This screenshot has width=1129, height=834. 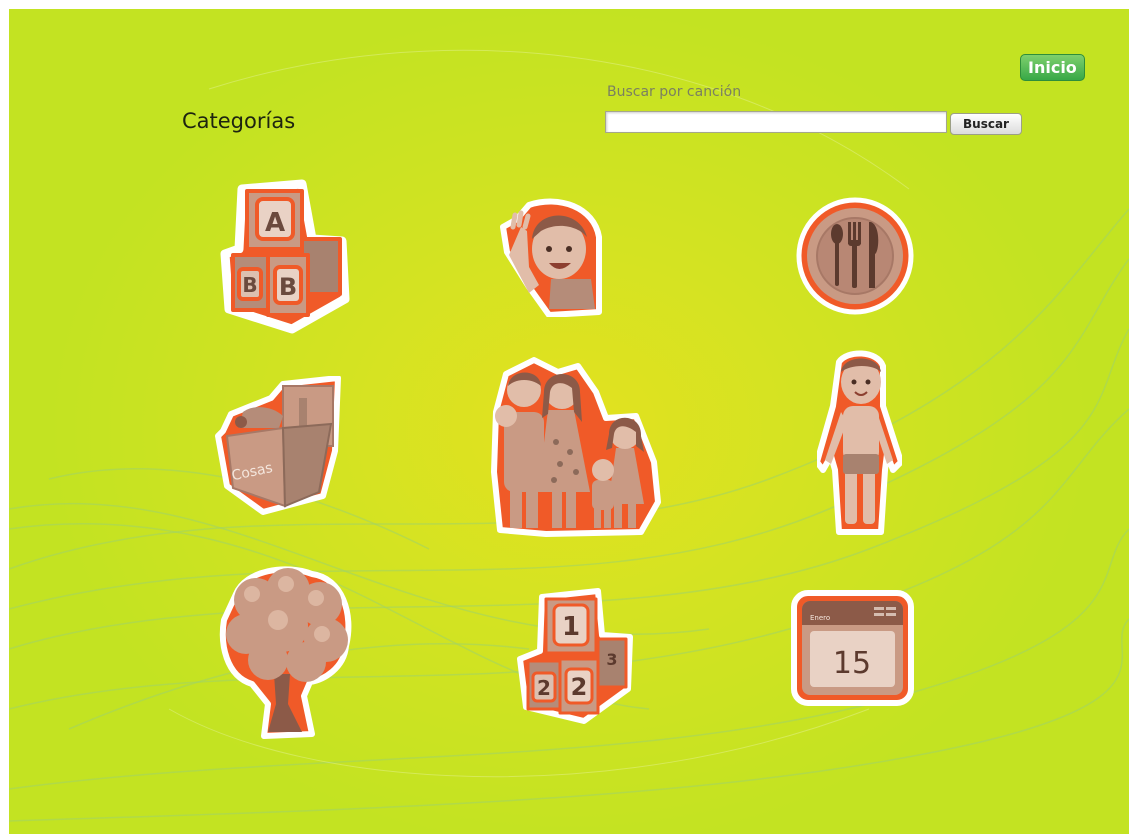 I want to click on category-greeting, so click(x=551, y=257).